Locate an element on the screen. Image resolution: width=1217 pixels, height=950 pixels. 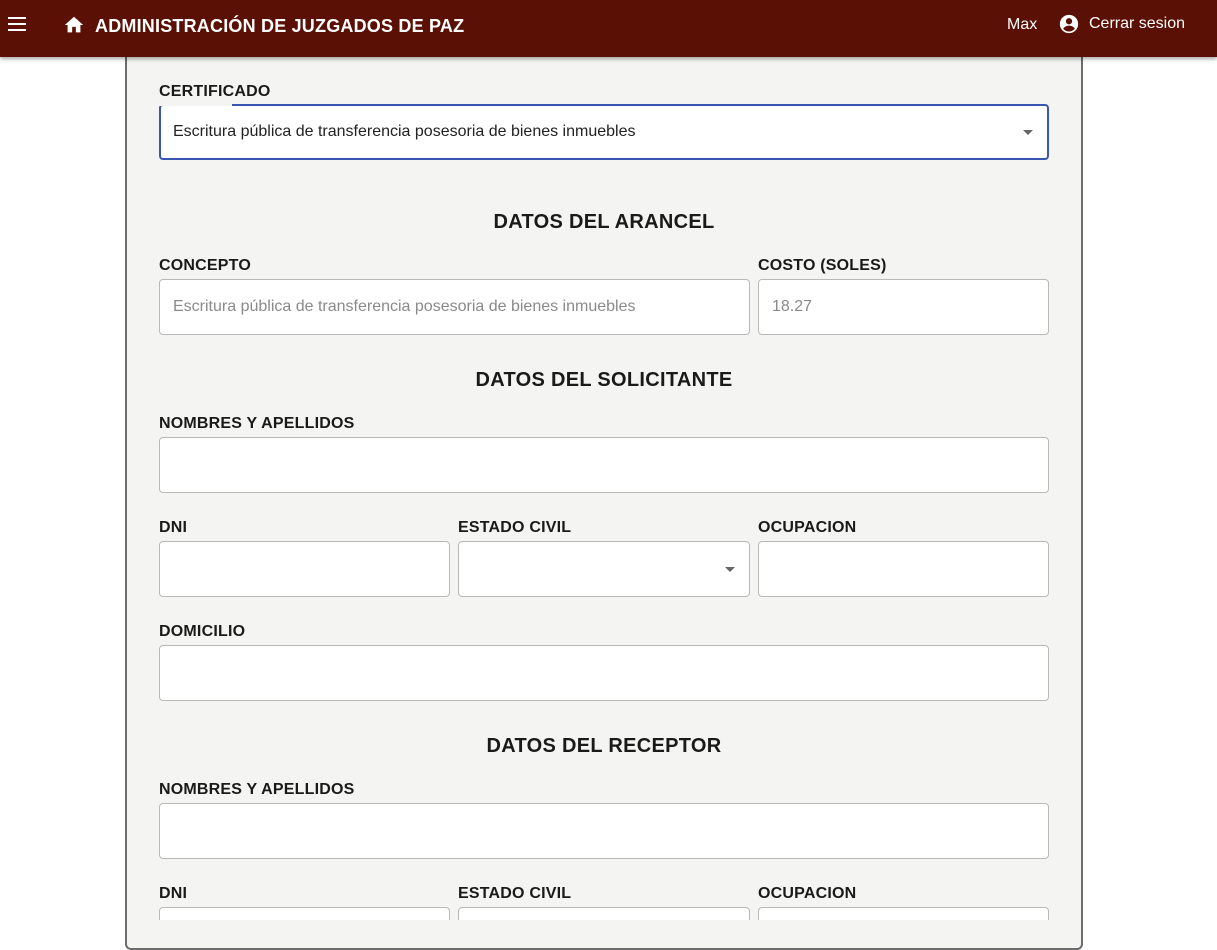
logout-button: Cerrar sesion is located at coordinates (1121, 24).